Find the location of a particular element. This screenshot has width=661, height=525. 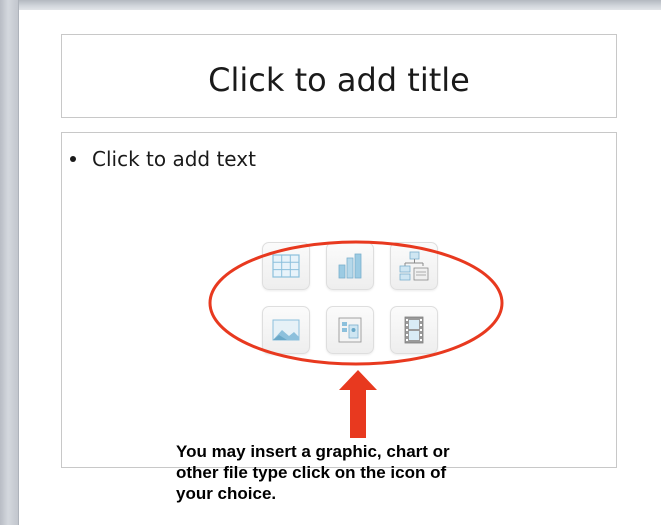

window-top-frame is located at coordinates (330, 5).